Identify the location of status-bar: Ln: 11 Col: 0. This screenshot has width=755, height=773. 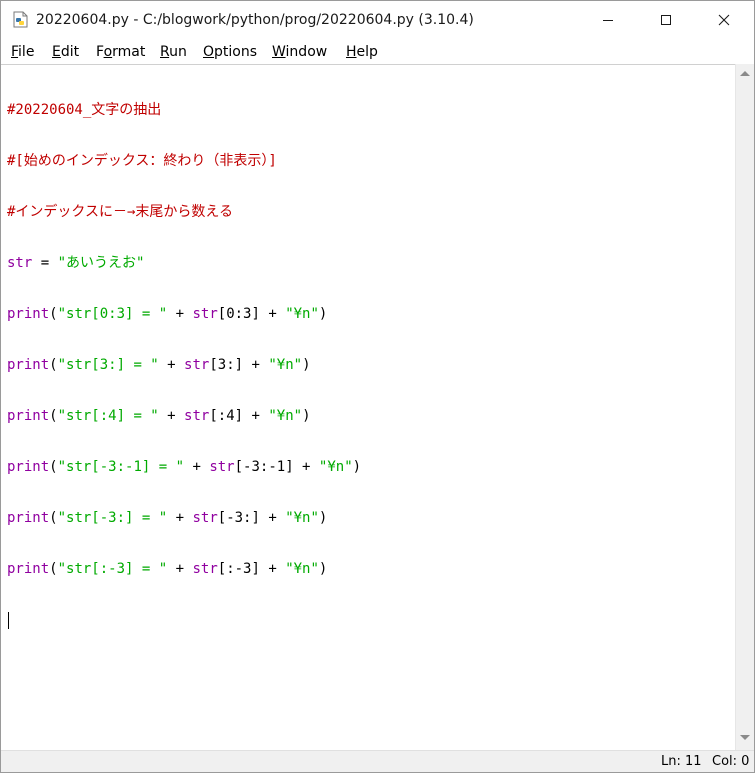
(377, 761).